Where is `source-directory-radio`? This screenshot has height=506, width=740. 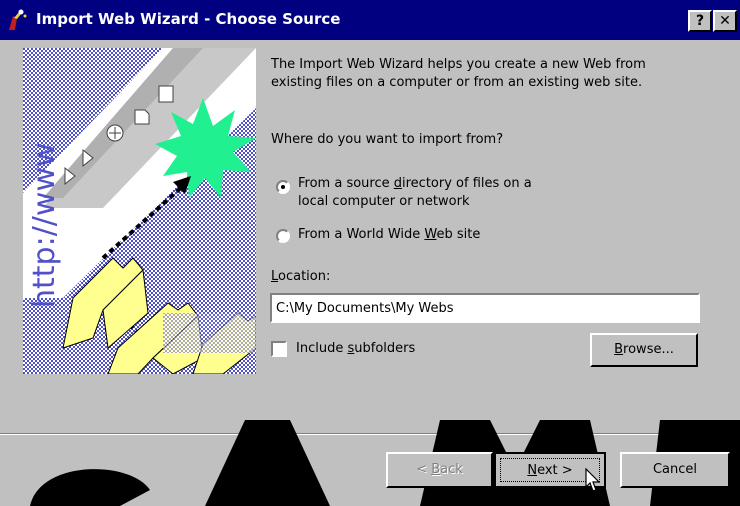 source-directory-radio is located at coordinates (283, 187).